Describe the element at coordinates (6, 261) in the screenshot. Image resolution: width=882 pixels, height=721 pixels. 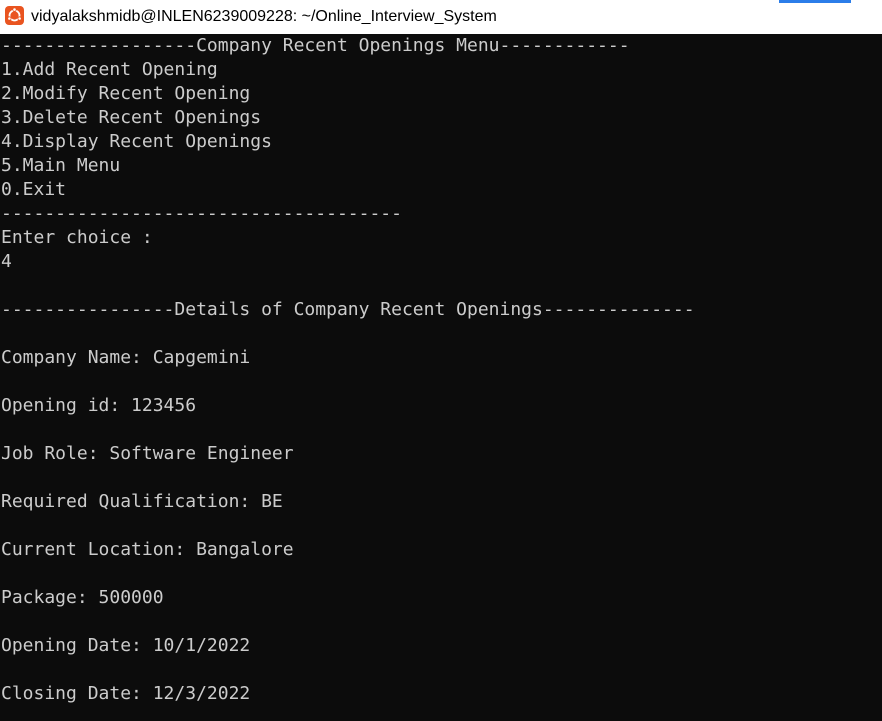
I see `terminal-line: 4` at that location.